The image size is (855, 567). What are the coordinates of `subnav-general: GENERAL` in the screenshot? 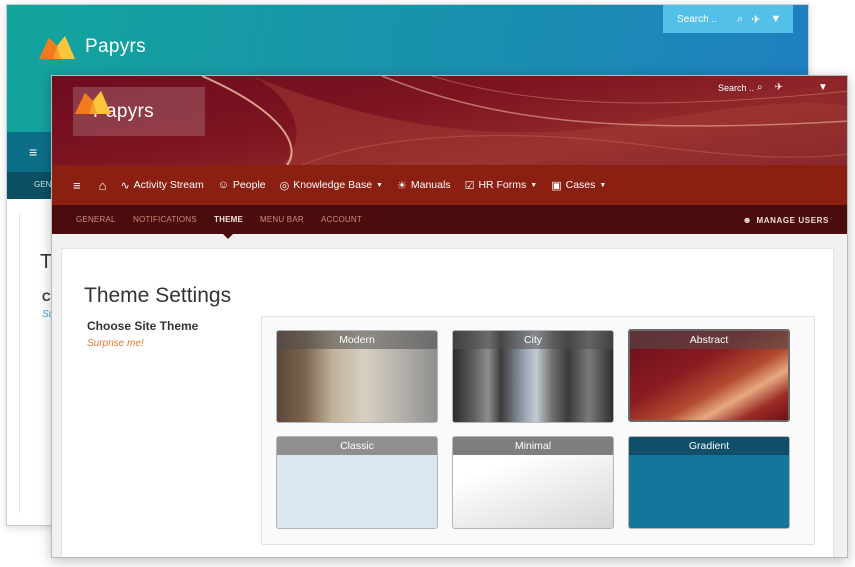 It's located at (96, 219).